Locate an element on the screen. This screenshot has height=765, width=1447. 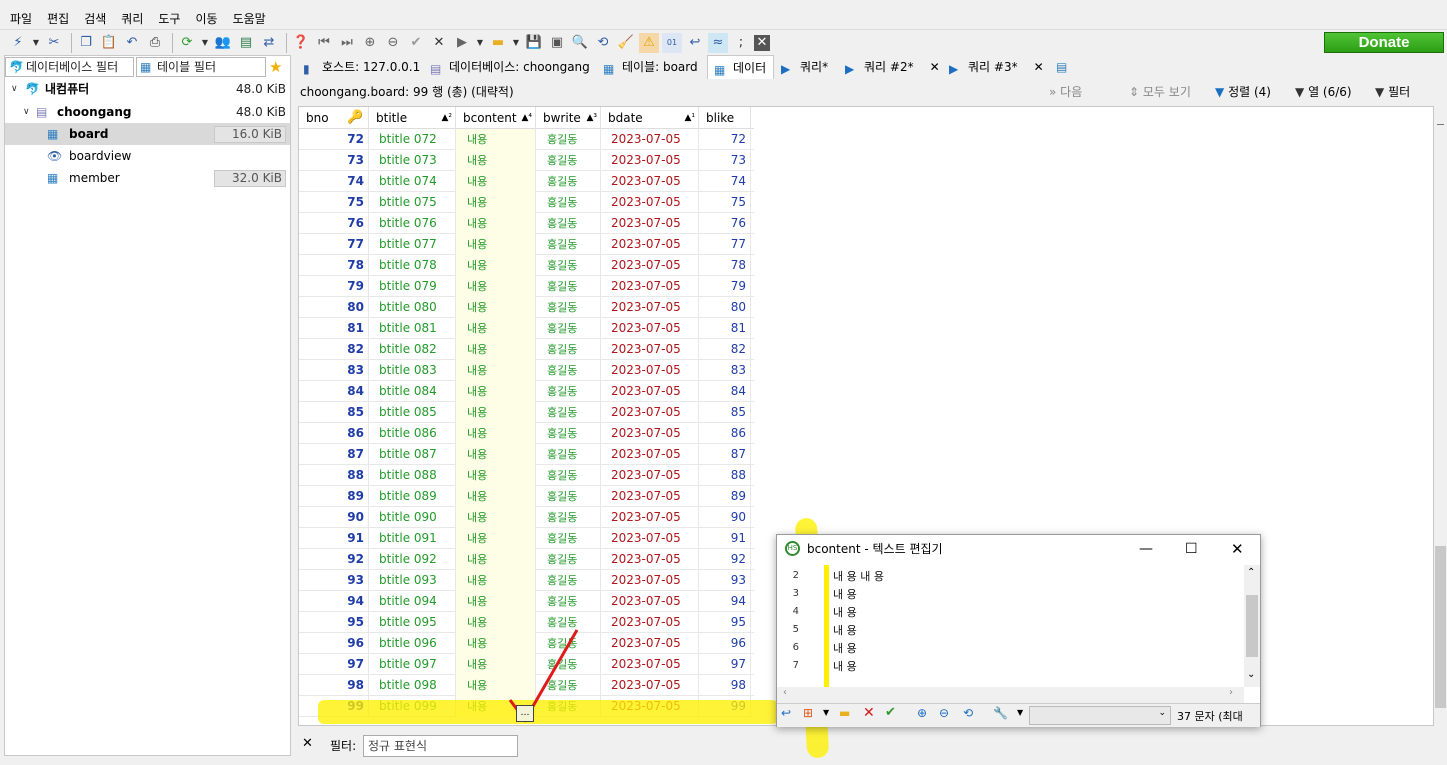
cell-blike: 91 is located at coordinates (725, 538).